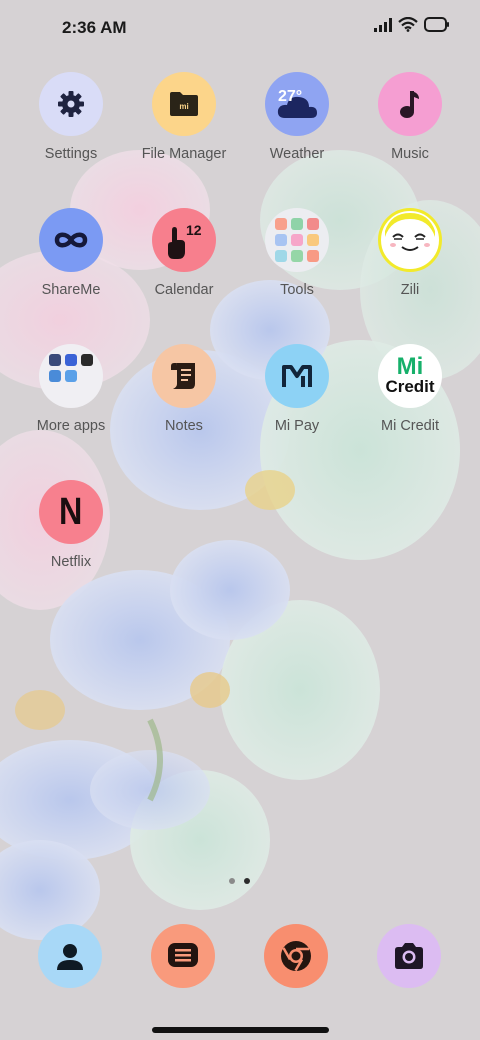 This screenshot has width=480, height=1040. I want to click on app-icon-notes, so click(184, 376).